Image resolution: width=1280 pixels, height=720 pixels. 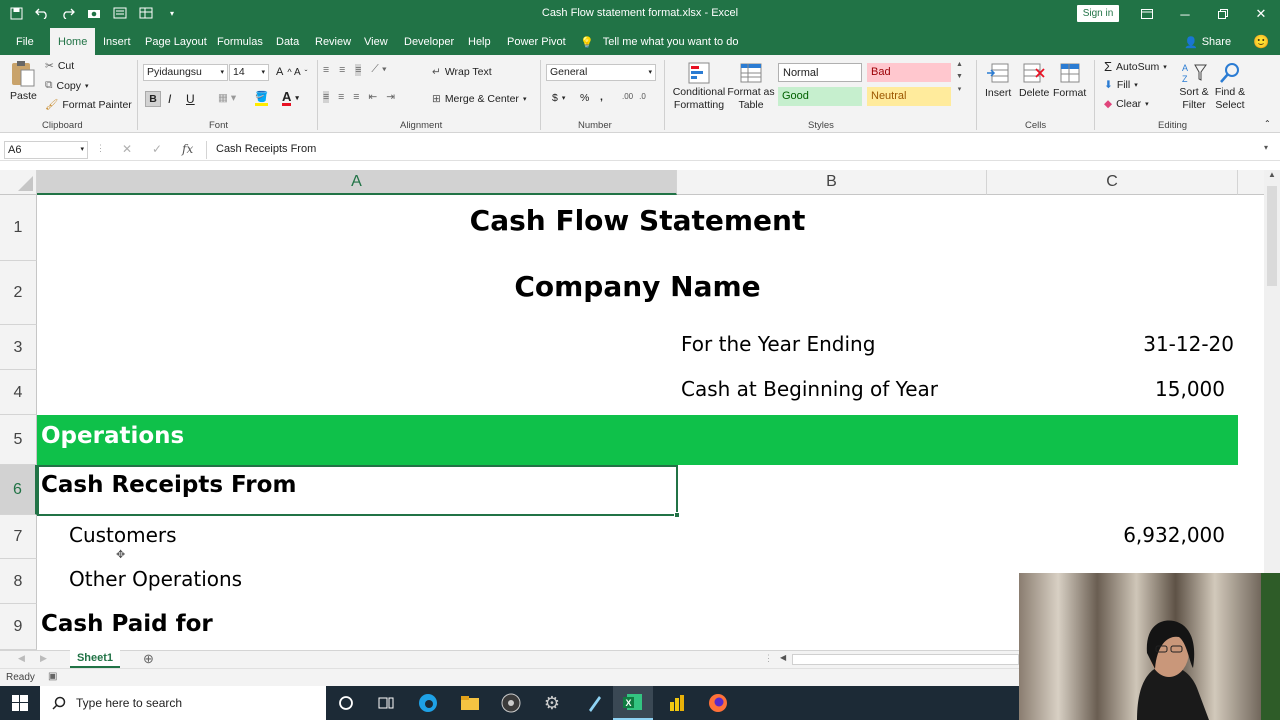 What do you see at coordinates (1110, 344) in the screenshot?
I see `cell-year-value: 31-12-20` at bounding box center [1110, 344].